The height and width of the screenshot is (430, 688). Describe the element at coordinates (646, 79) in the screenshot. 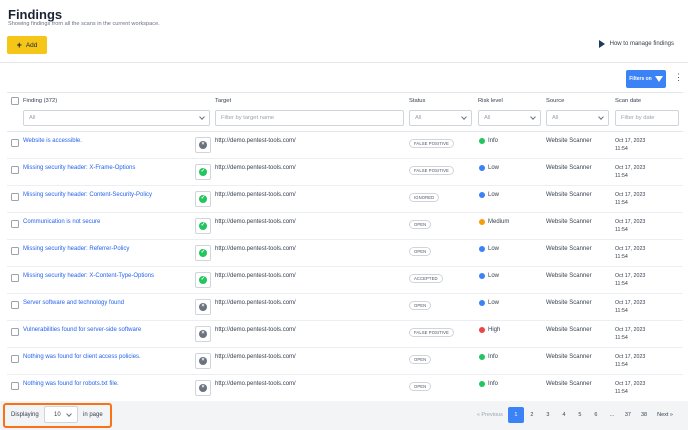

I see `filters-toggle-button: Filters on` at that location.